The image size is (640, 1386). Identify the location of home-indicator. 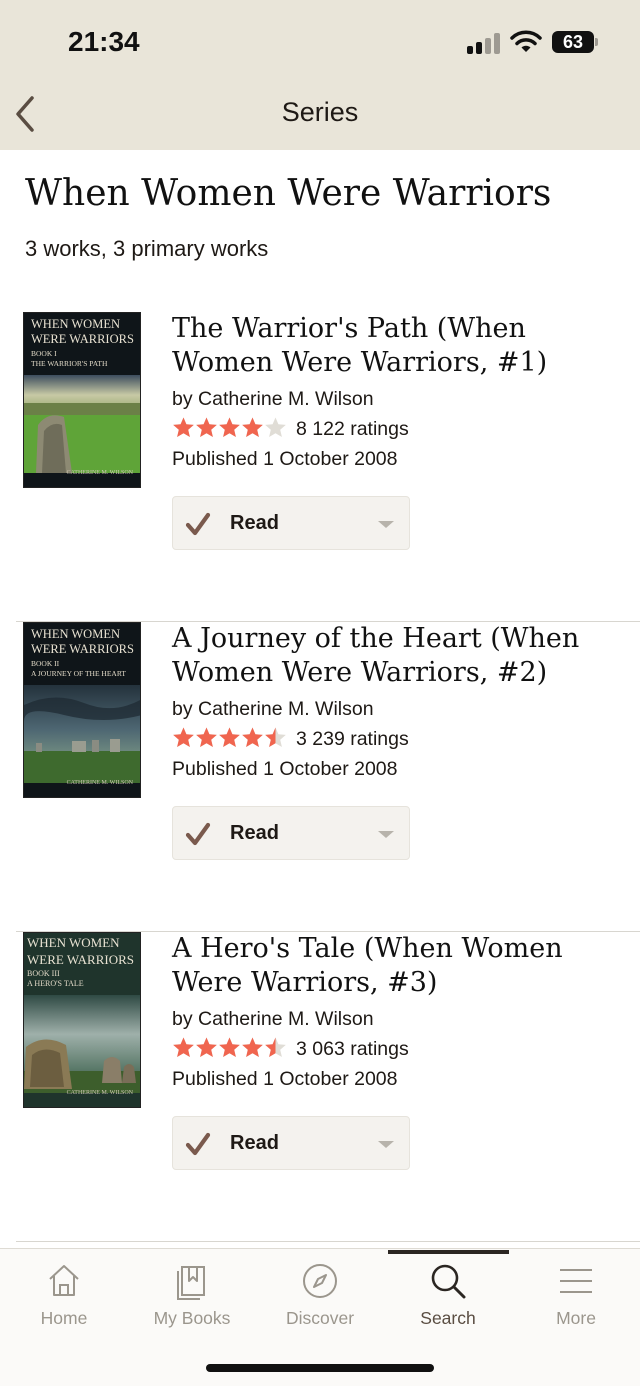
(320, 1368).